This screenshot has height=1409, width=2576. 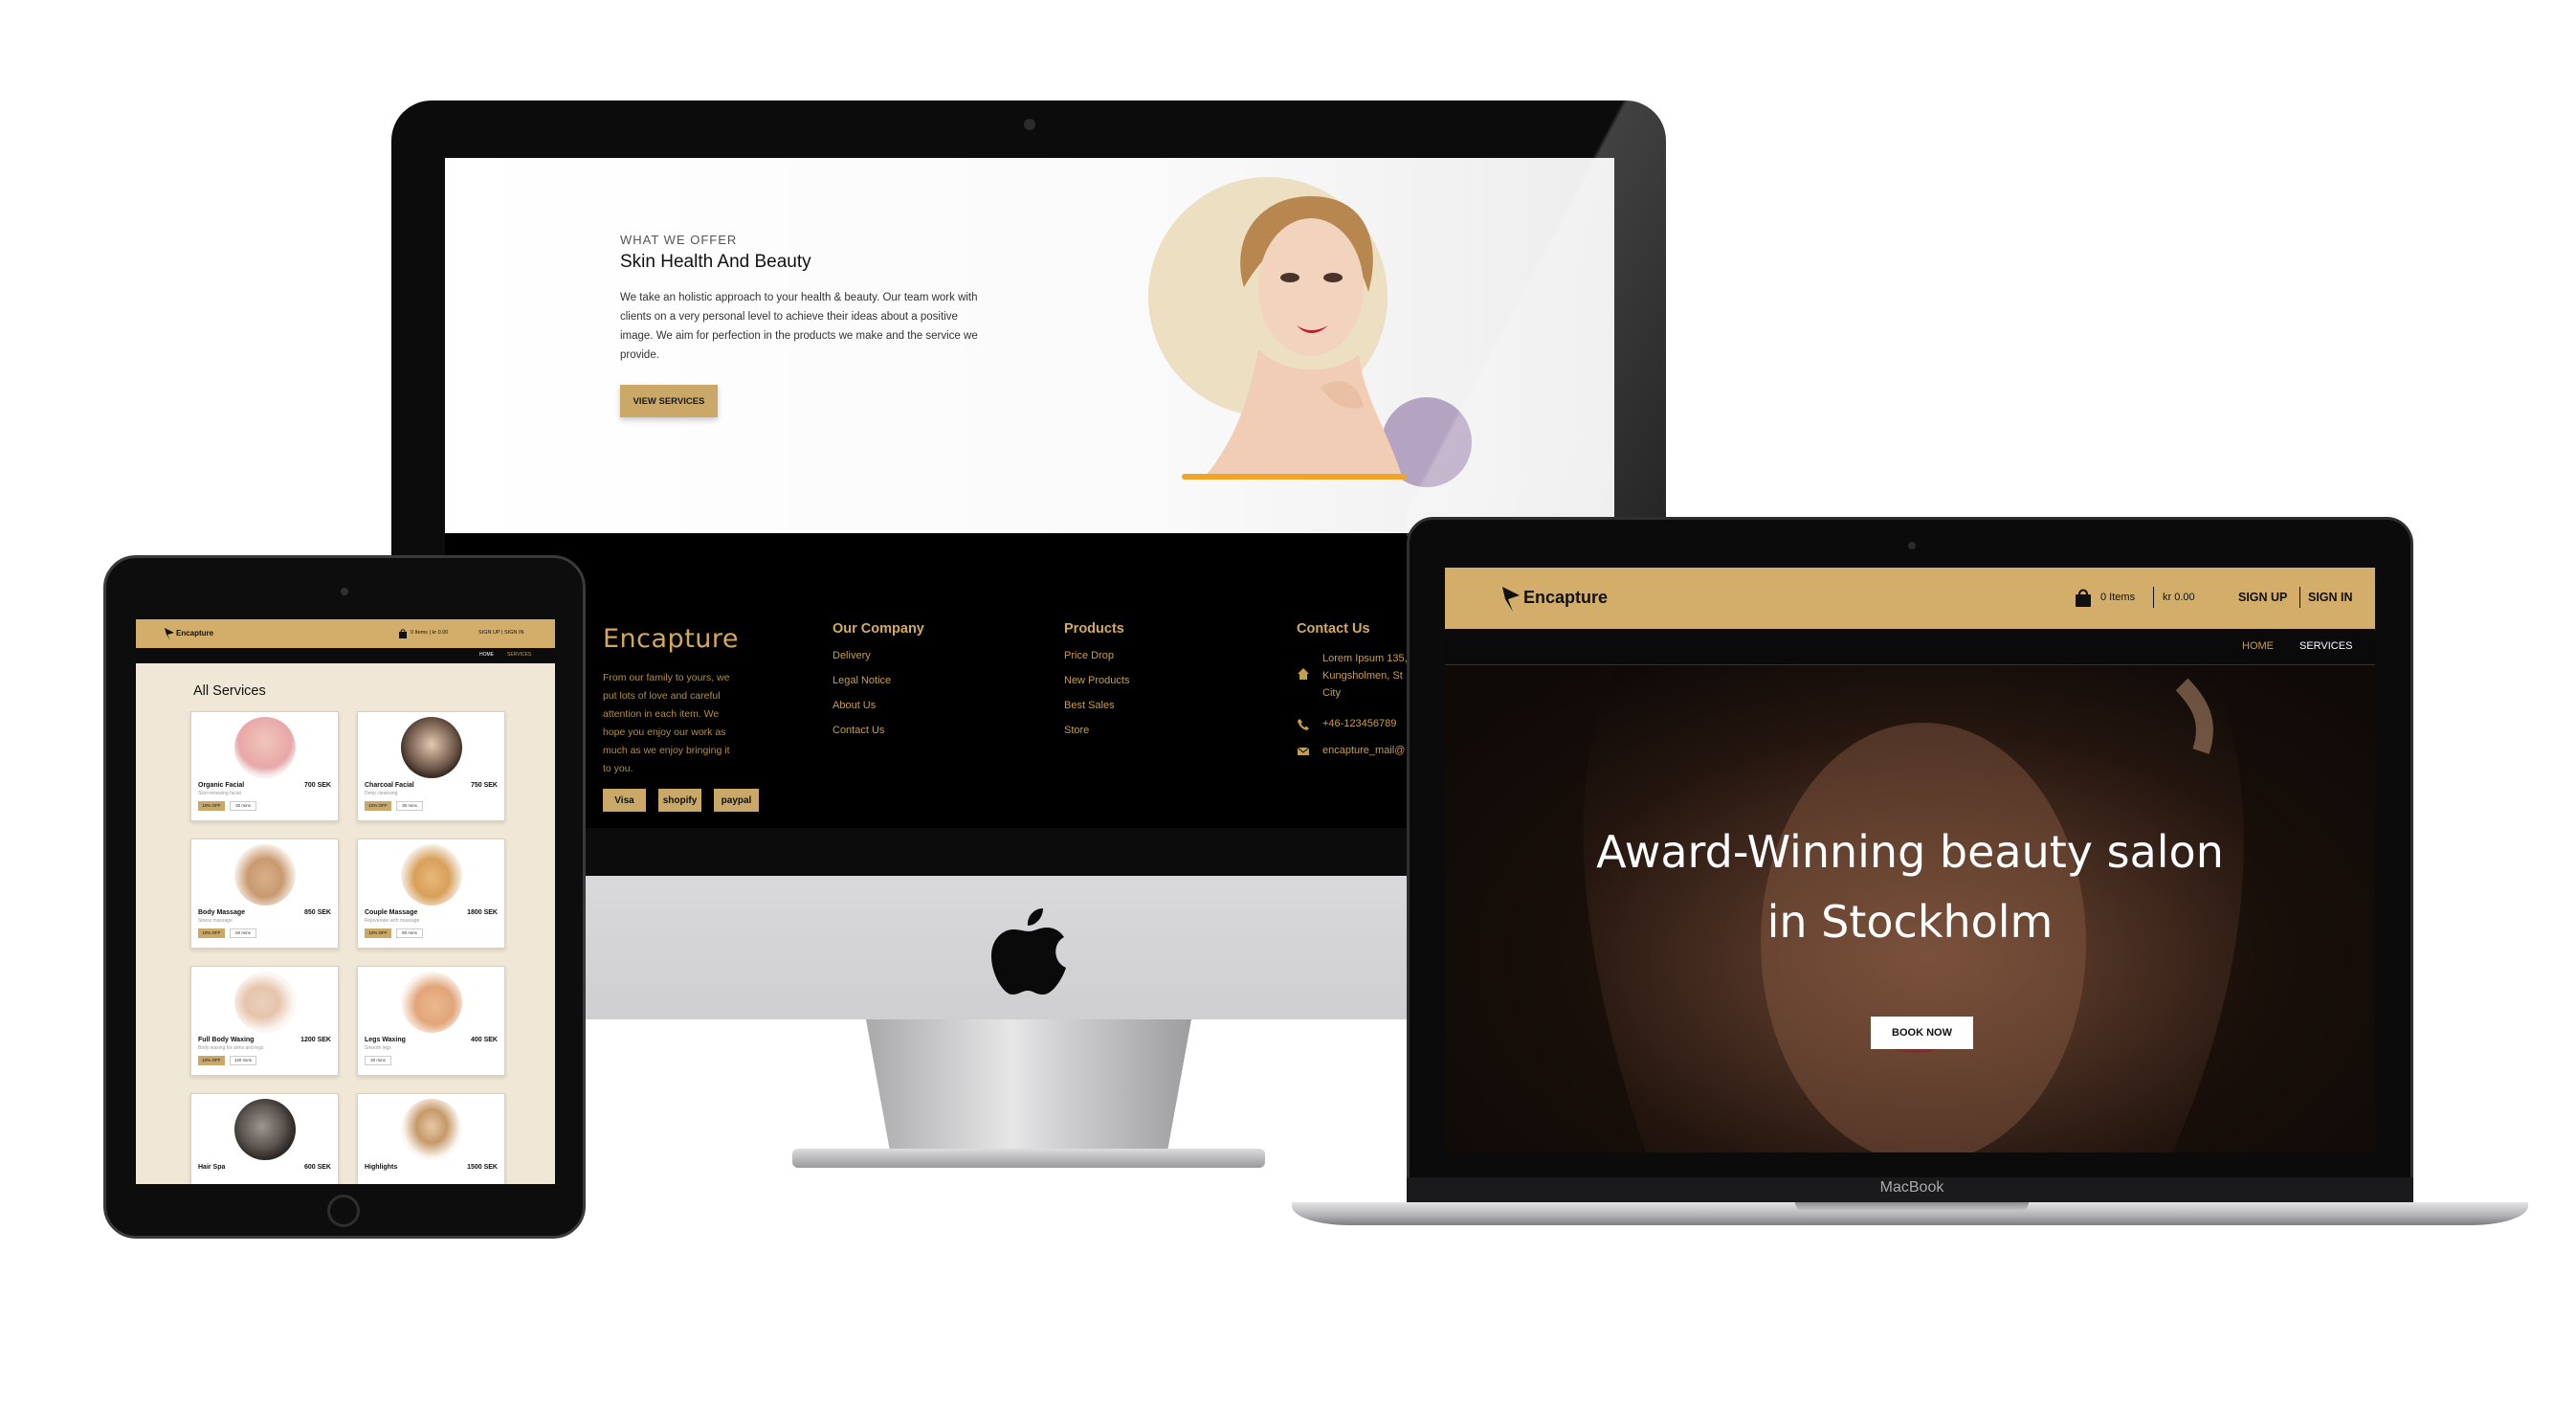 I want to click on hero-title: Award-Winning beauty salon in Stockholm, so click(x=1910, y=887).